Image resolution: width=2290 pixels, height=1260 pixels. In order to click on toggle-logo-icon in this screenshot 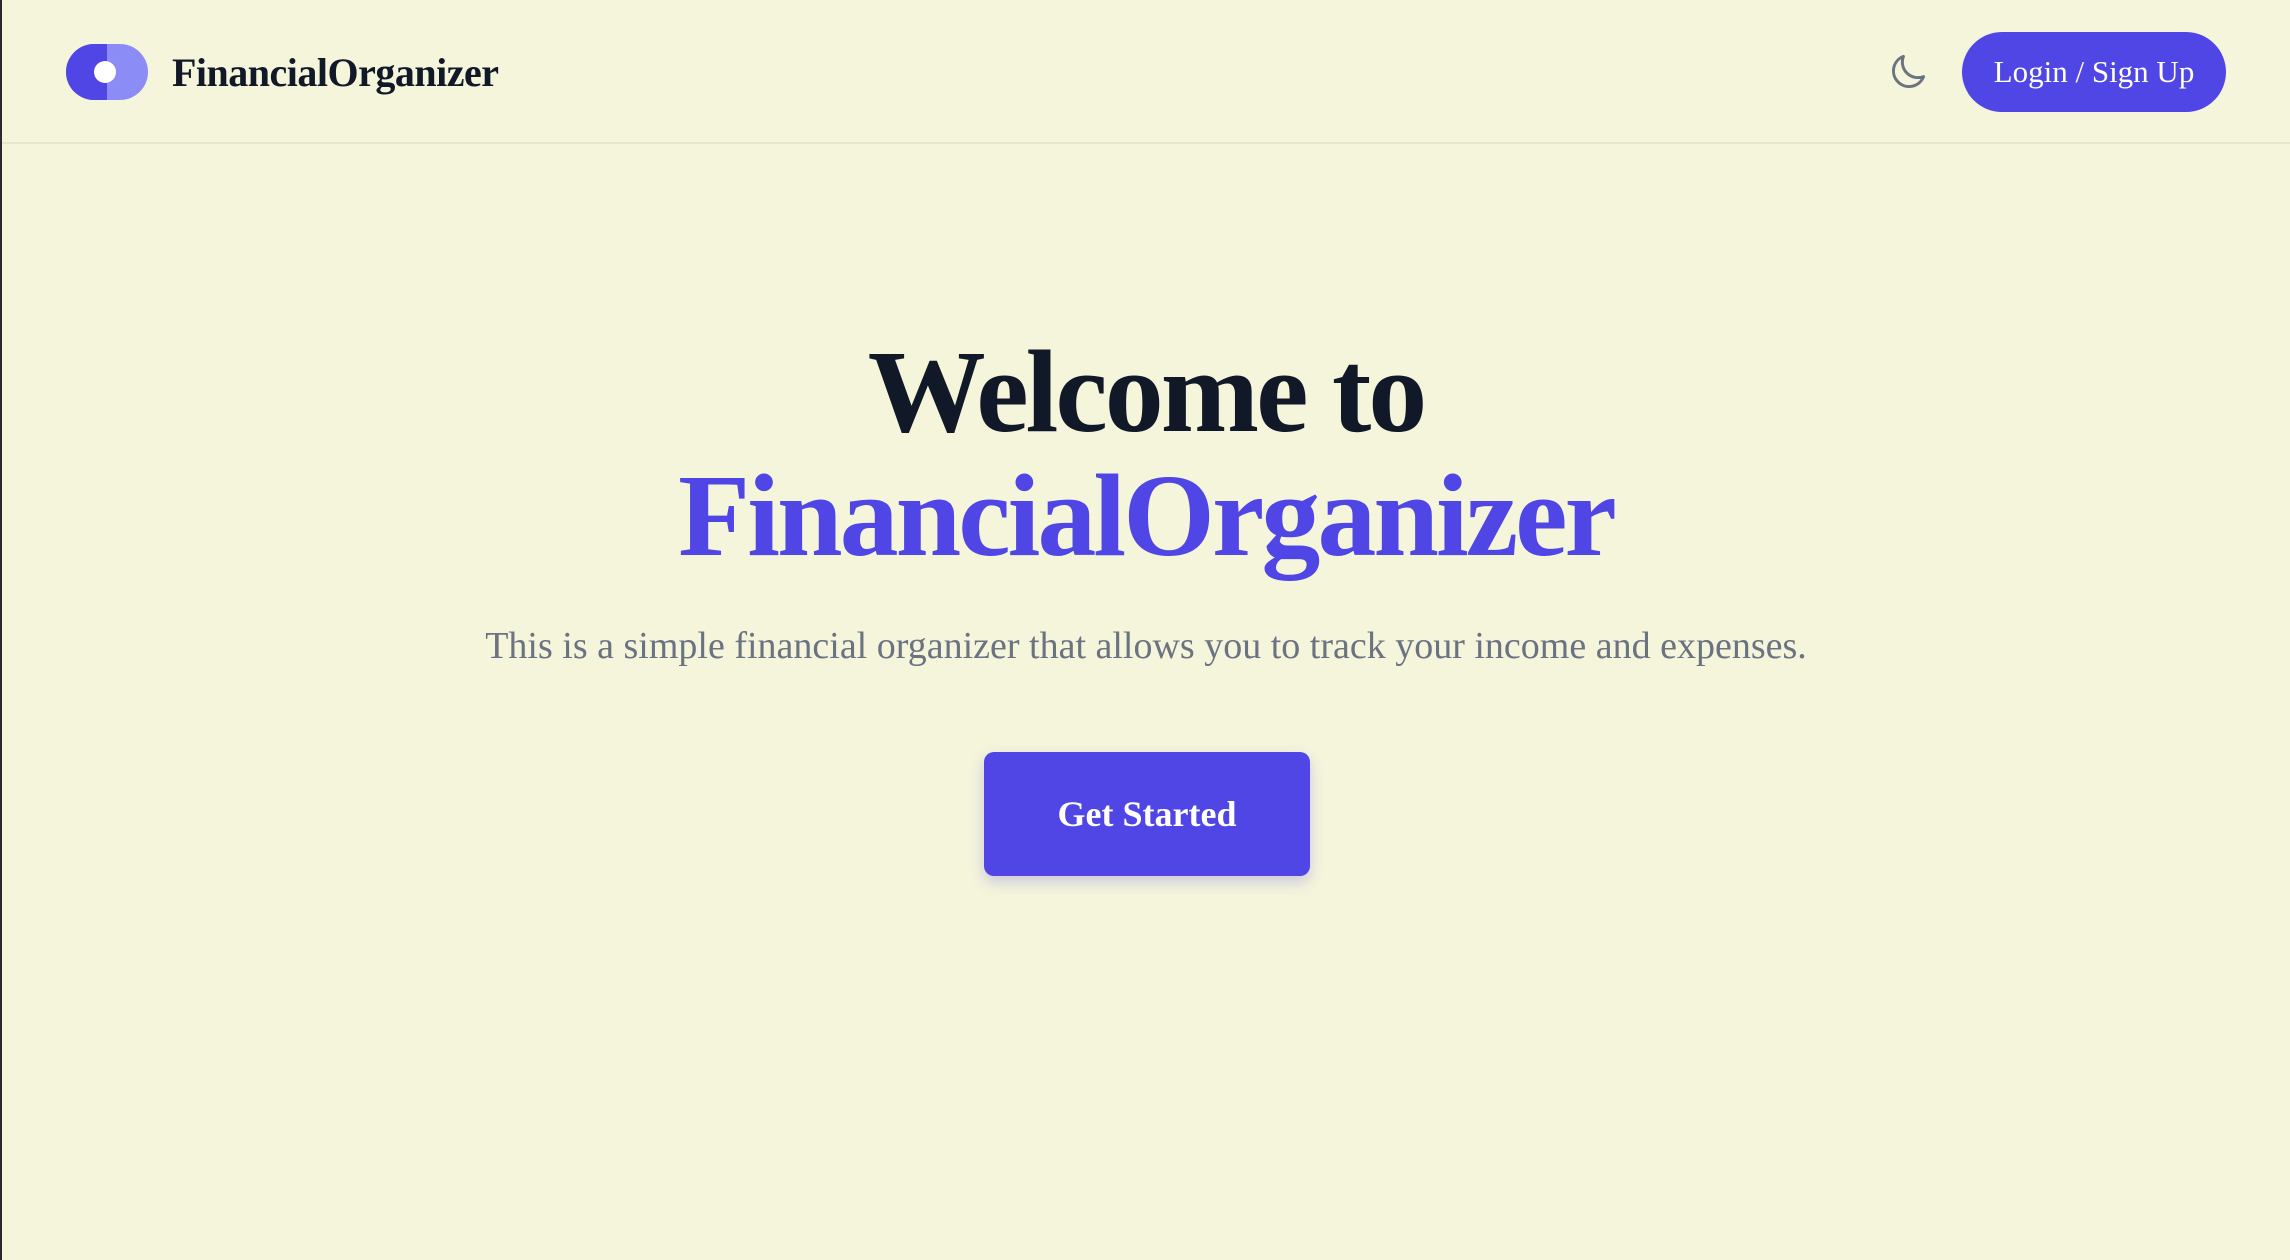, I will do `click(107, 72)`.